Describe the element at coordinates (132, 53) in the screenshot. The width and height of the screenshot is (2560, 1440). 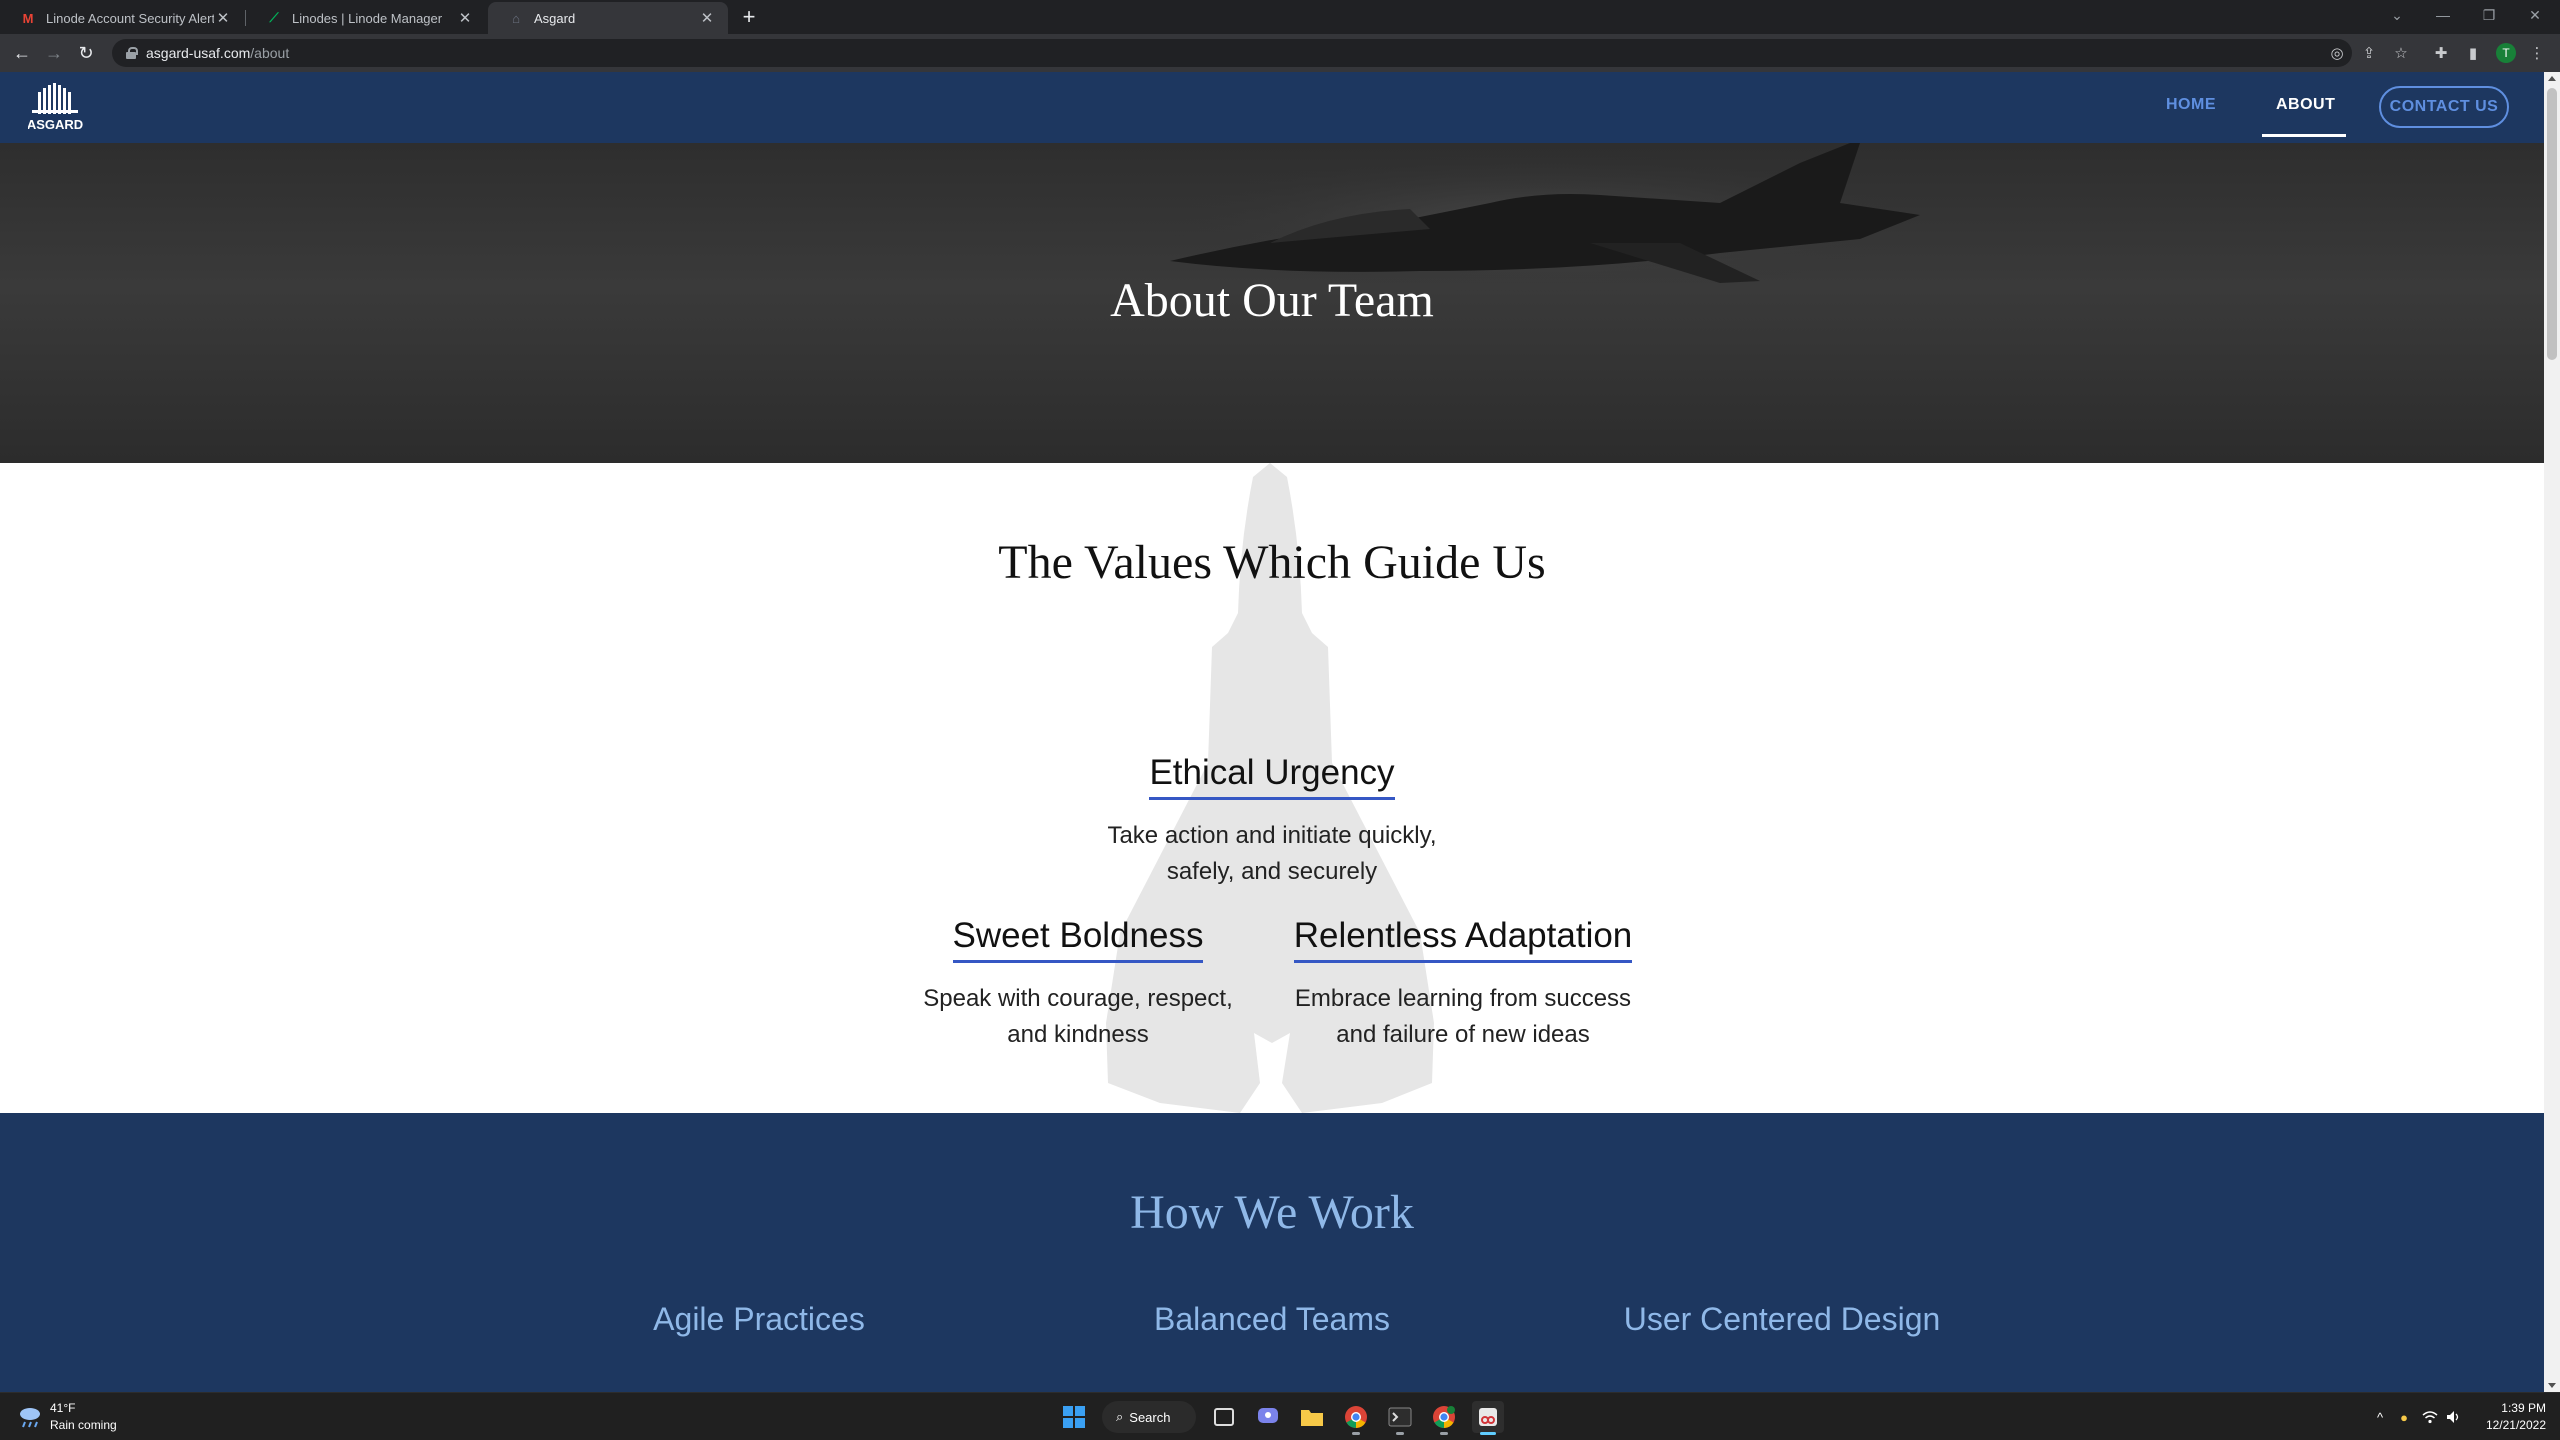
I see `lock-icon` at that location.